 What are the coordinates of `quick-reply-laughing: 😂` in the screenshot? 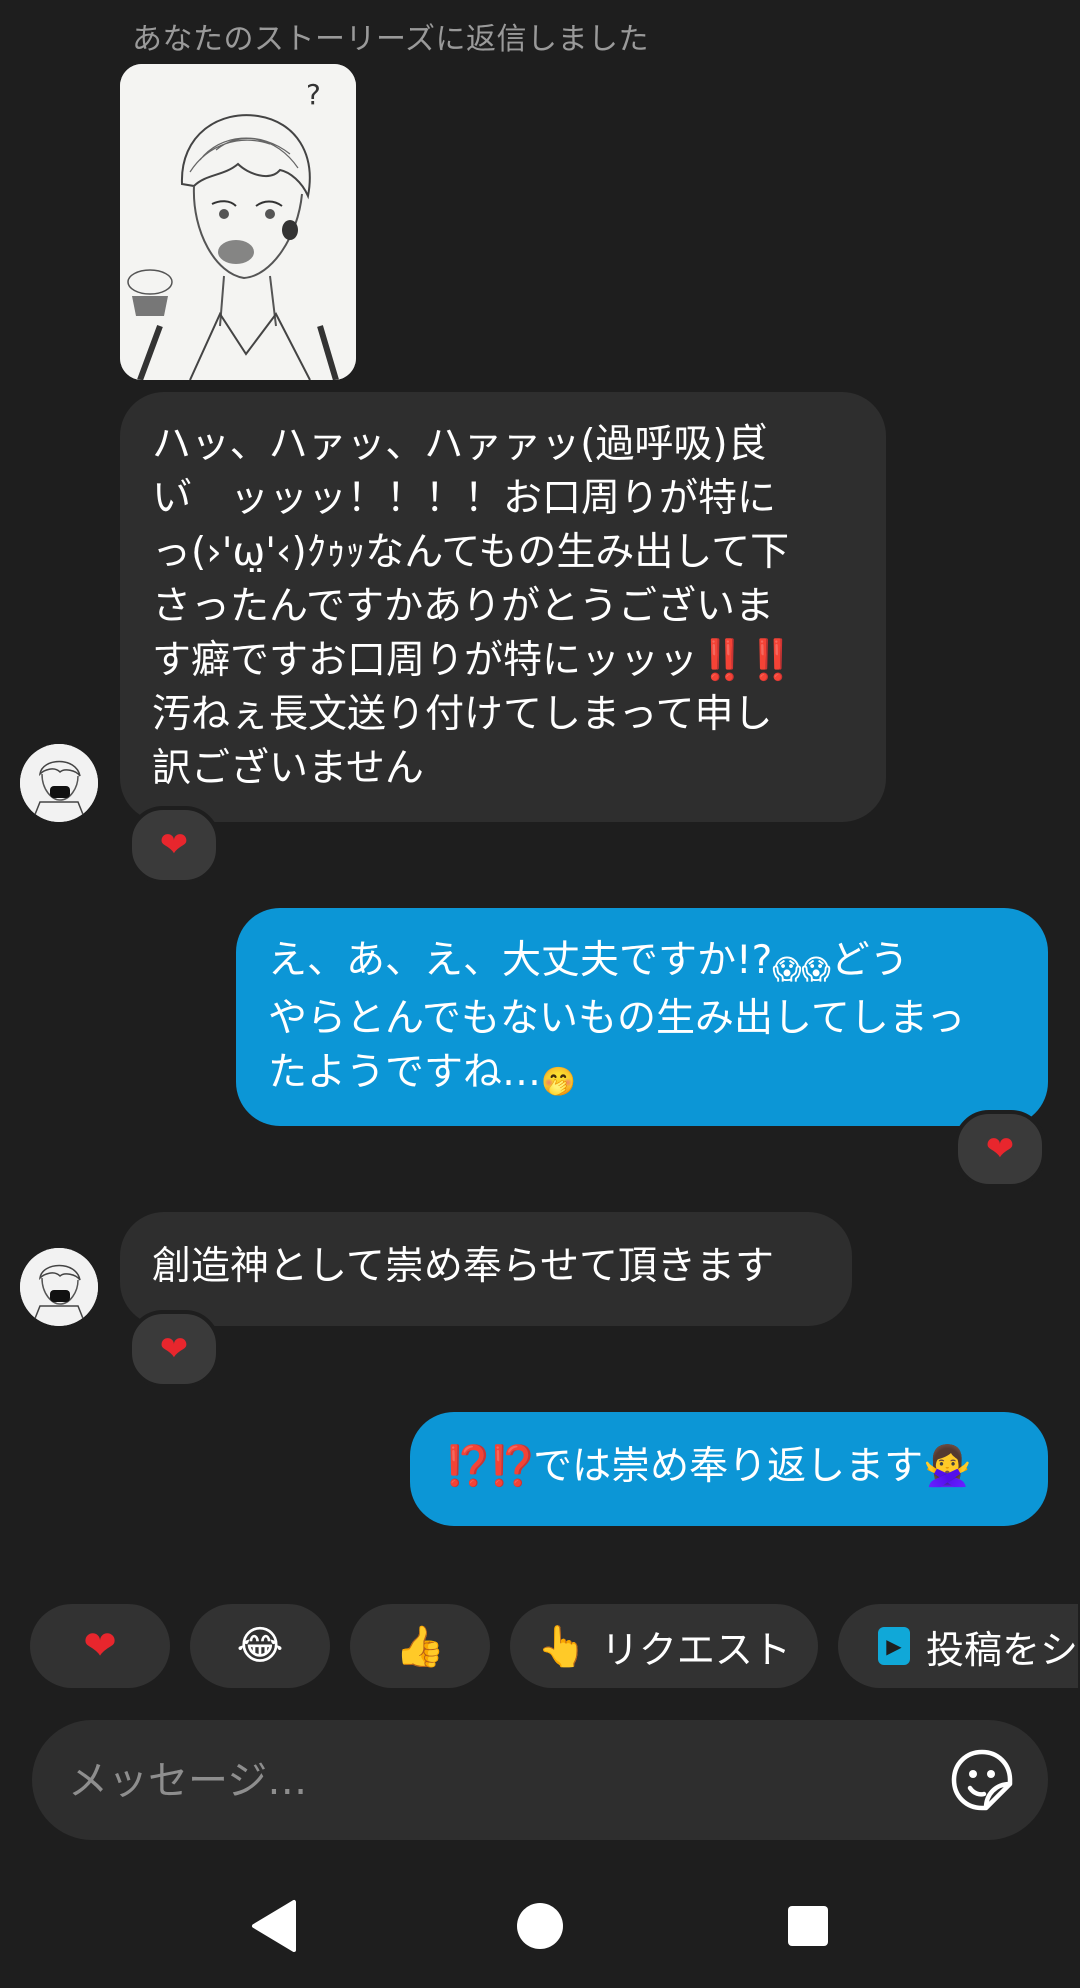 It's located at (260, 1646).